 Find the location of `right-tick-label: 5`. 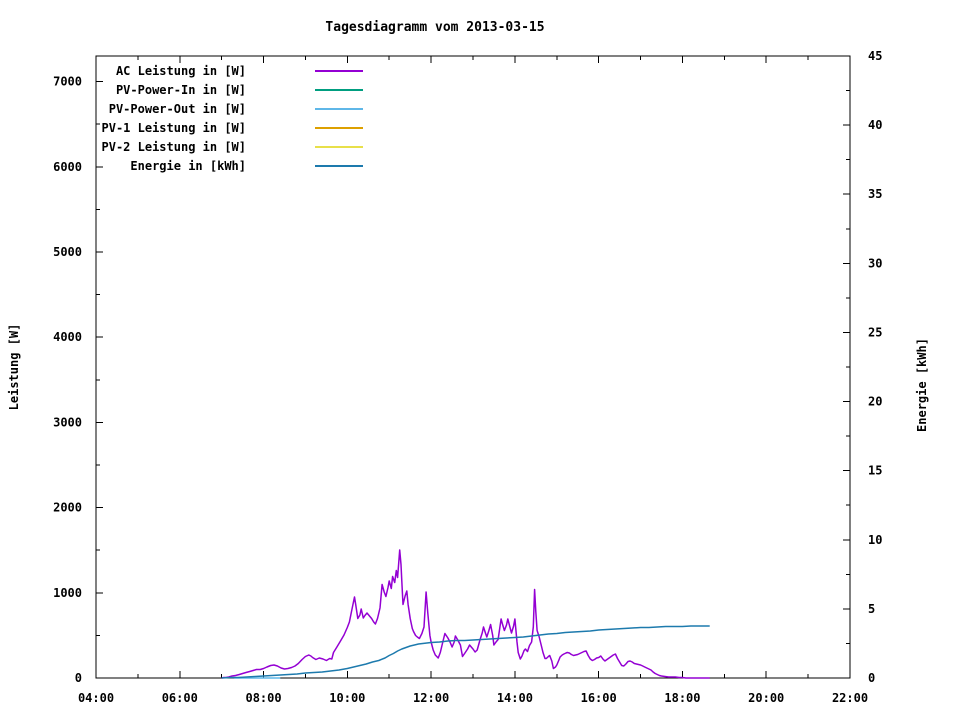

right-tick-label: 5 is located at coordinates (871, 609).